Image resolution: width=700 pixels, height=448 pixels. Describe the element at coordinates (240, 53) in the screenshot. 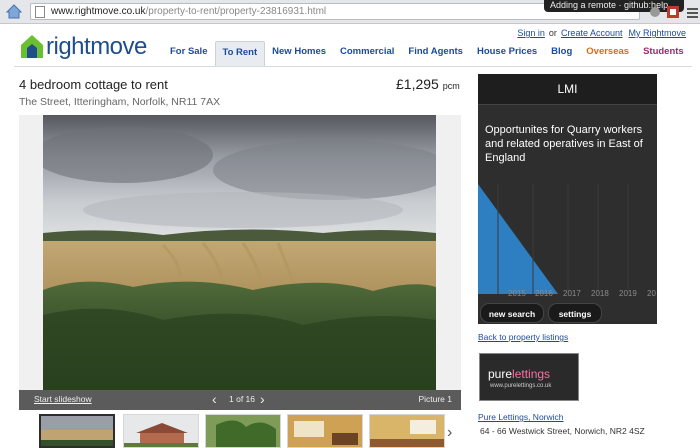

I see `nav-to-rent: To Rent` at that location.